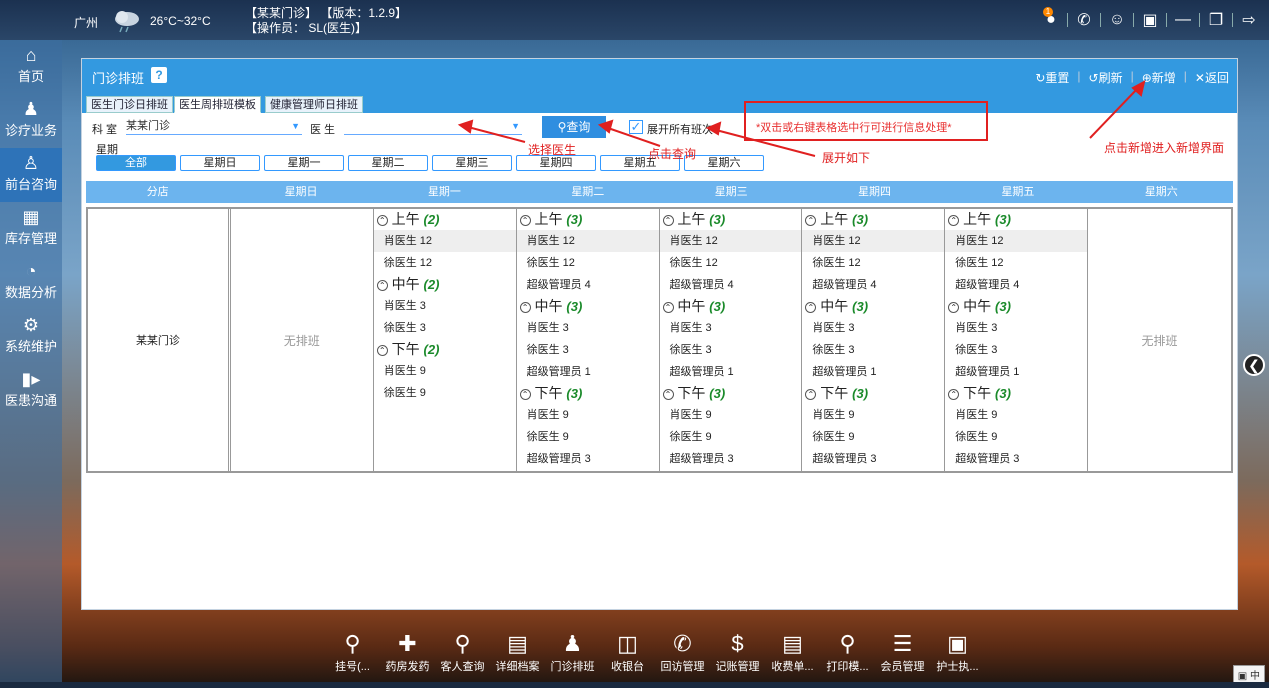  I want to click on day-filter-sun: 星期日, so click(220, 163).